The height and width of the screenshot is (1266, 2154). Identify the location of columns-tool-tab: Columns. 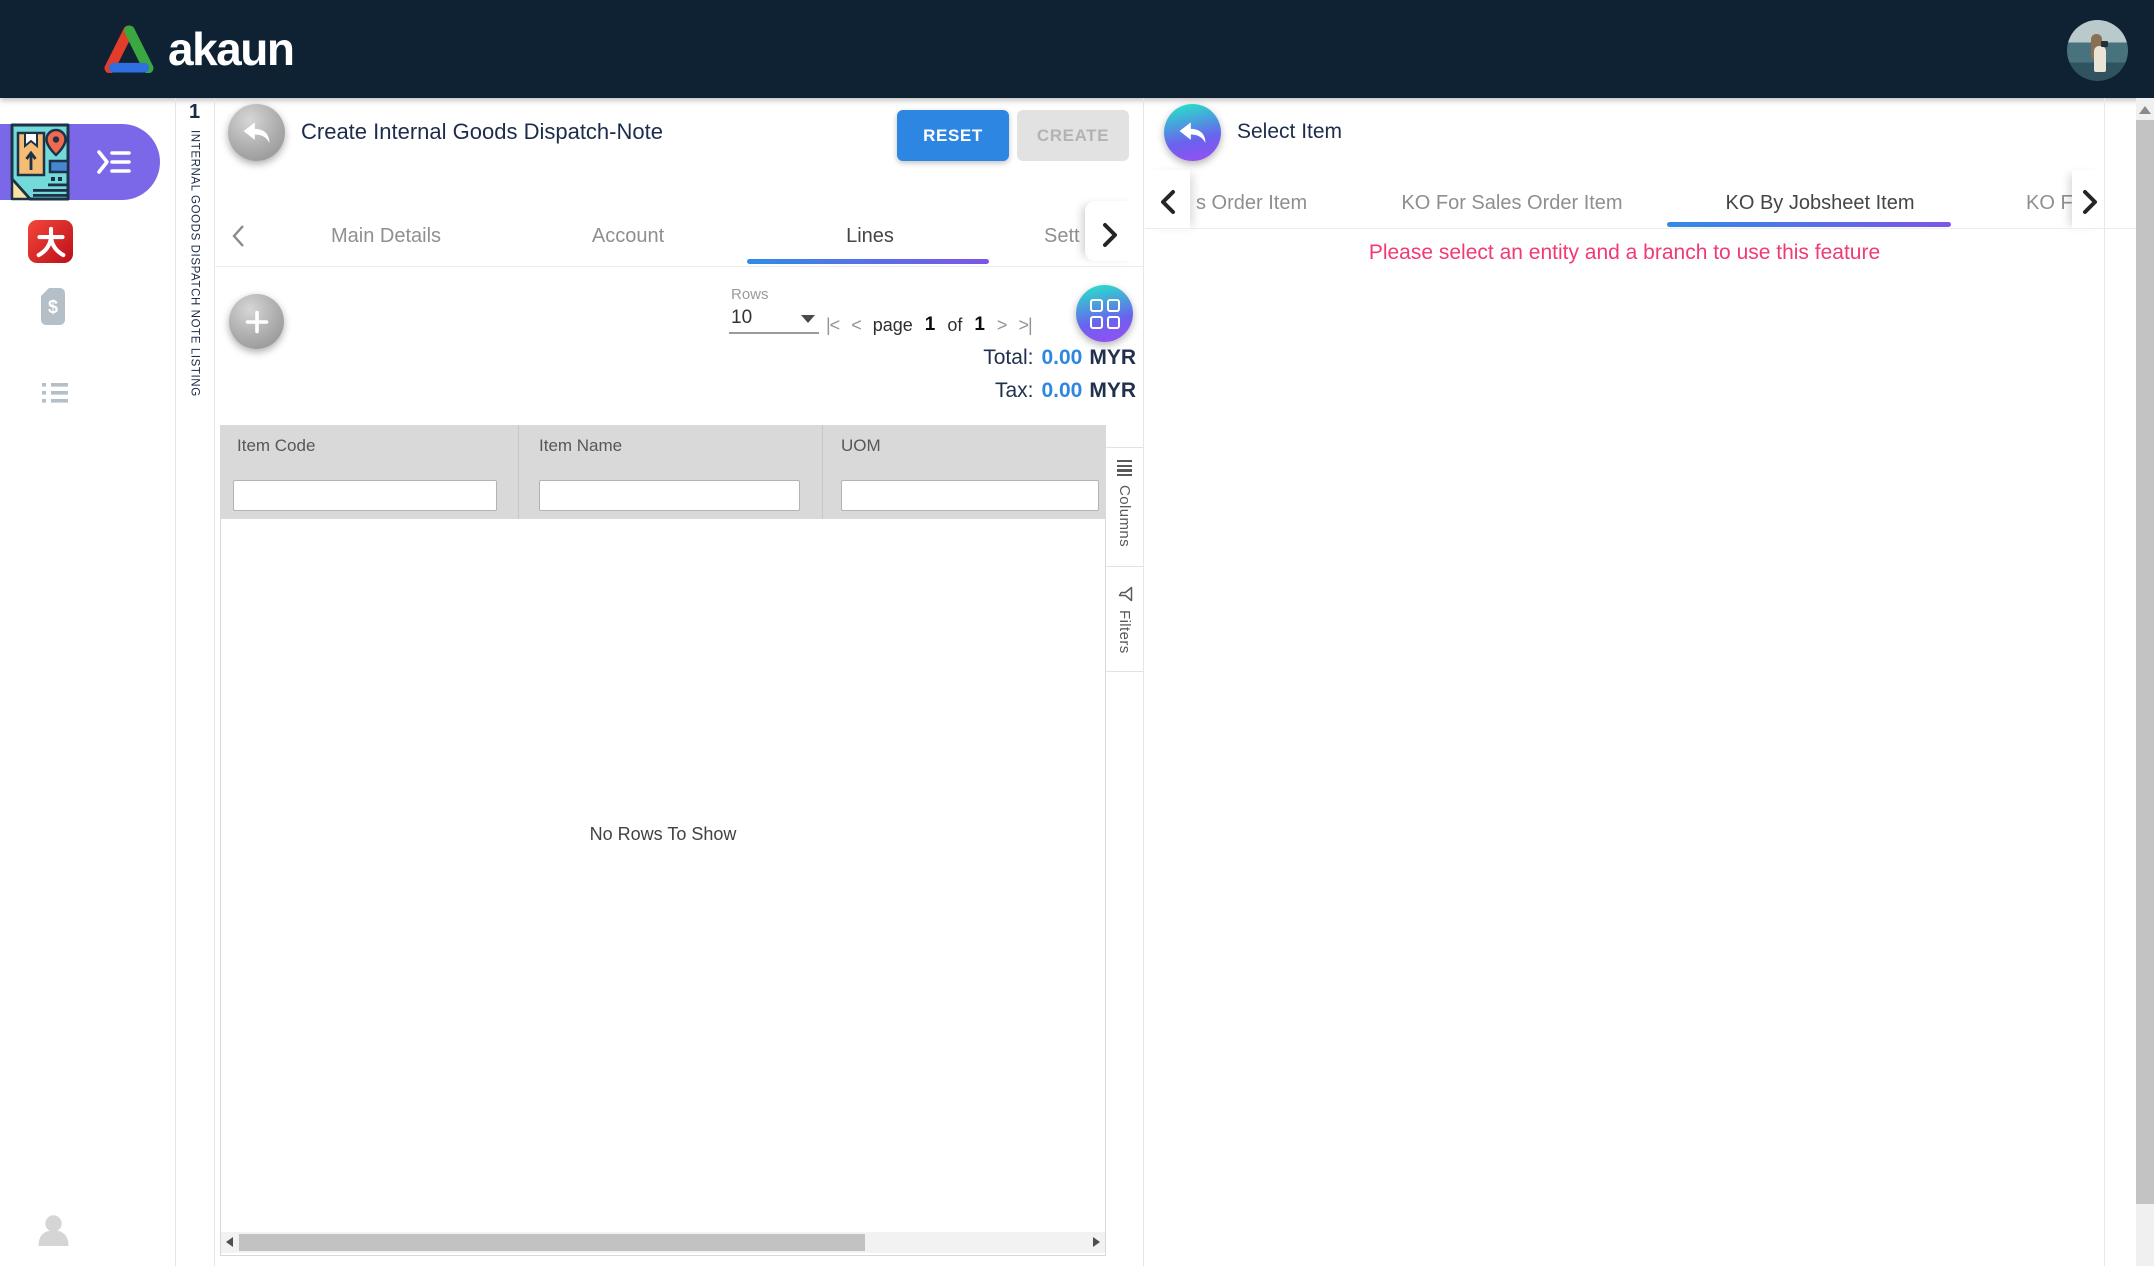
(1124, 507).